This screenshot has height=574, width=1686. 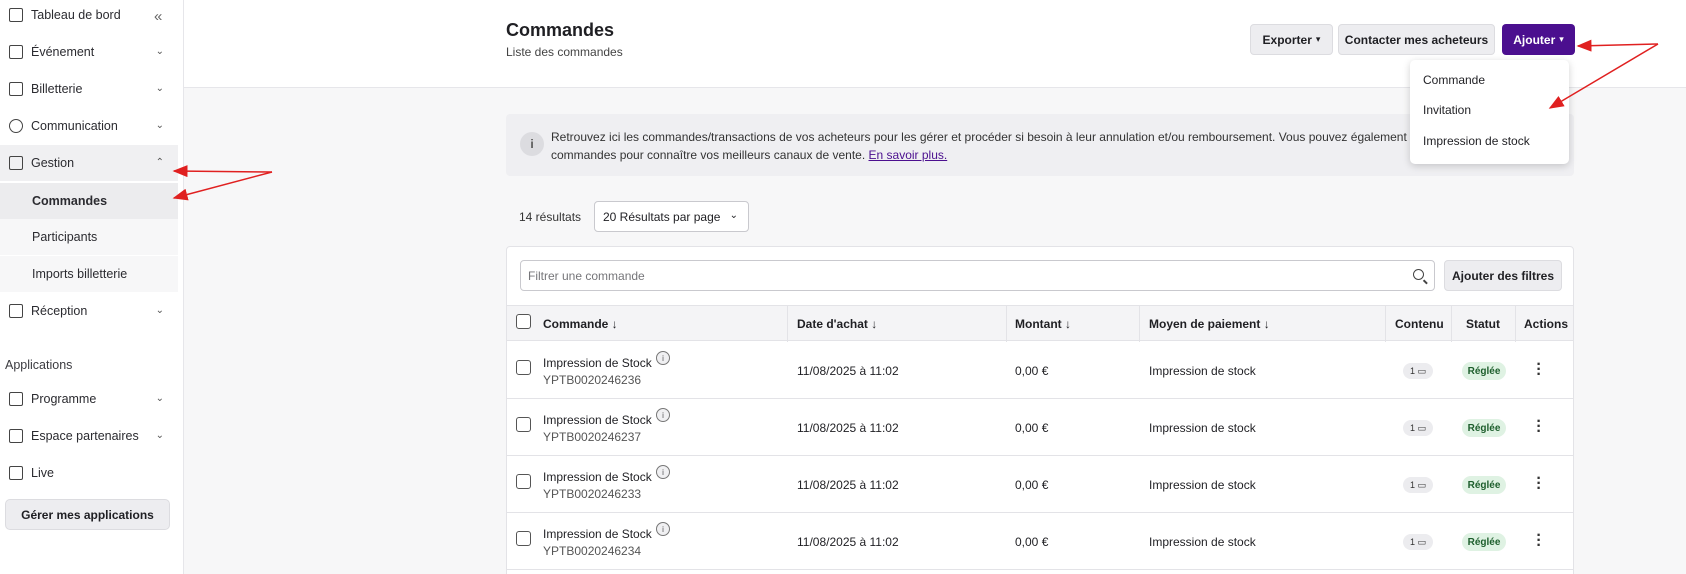 I want to click on order-ref: YPTB0020246234, so click(x=592, y=551).